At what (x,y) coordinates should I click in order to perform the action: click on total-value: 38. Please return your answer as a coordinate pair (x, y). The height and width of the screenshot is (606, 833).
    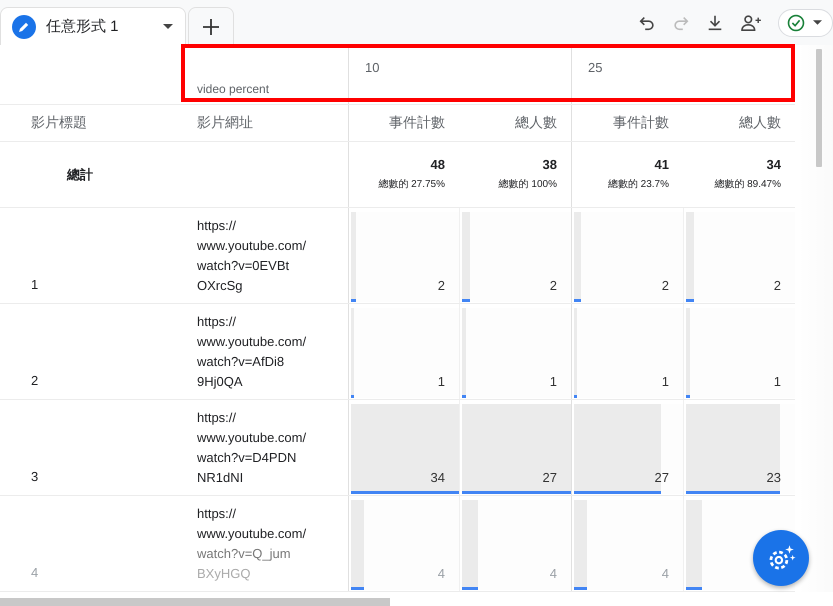
    Looking at the image, I should click on (549, 164).